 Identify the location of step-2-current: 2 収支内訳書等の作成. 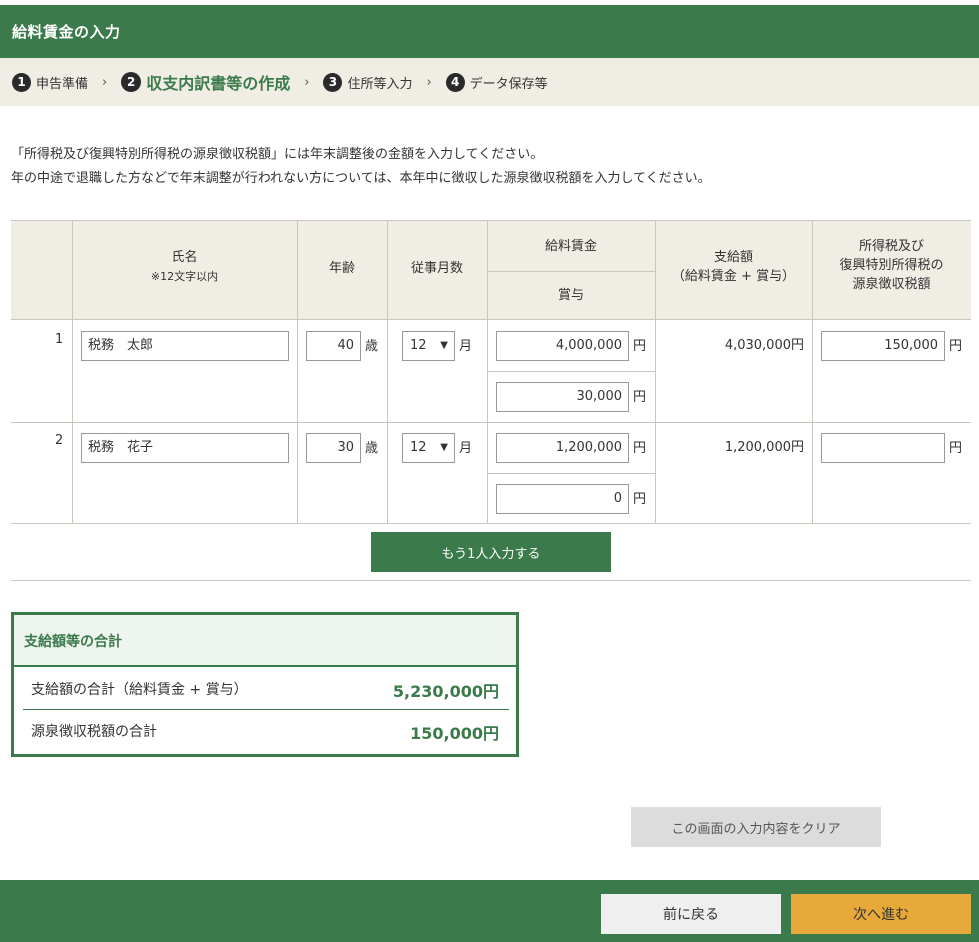
(205, 82).